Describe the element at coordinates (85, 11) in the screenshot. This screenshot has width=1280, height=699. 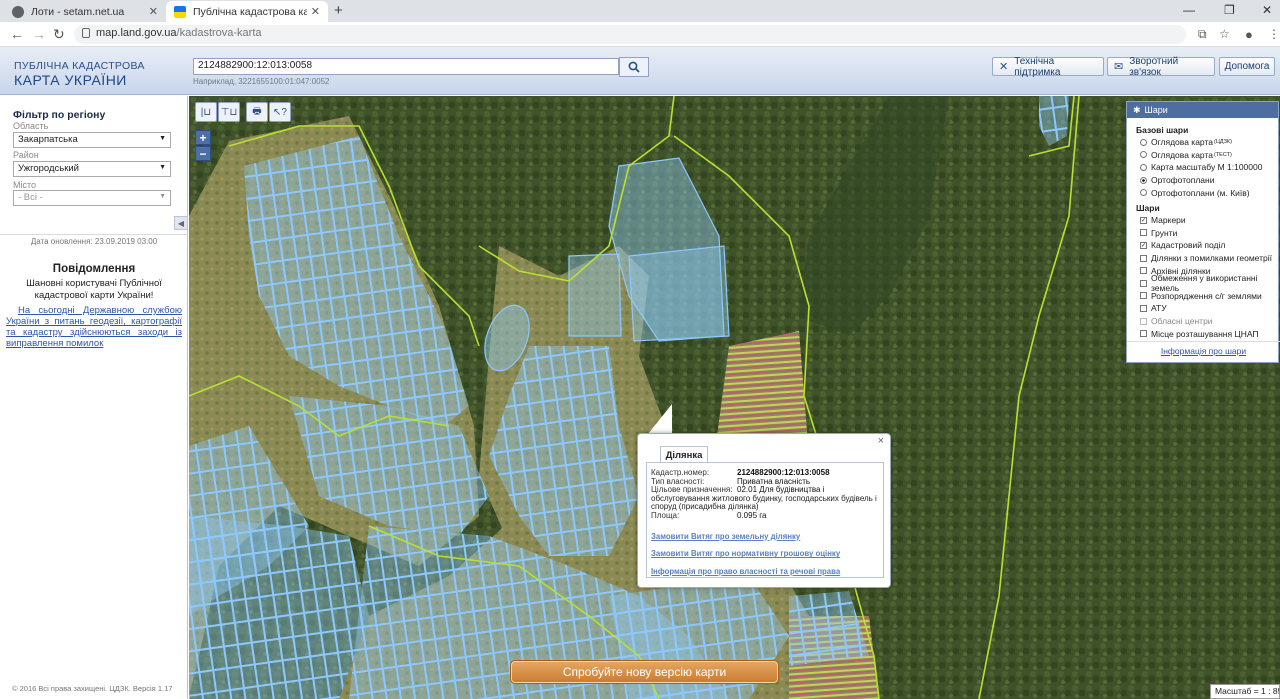
I see `browser-tab-setam: Лоти - setam.net.ua ✕` at that location.